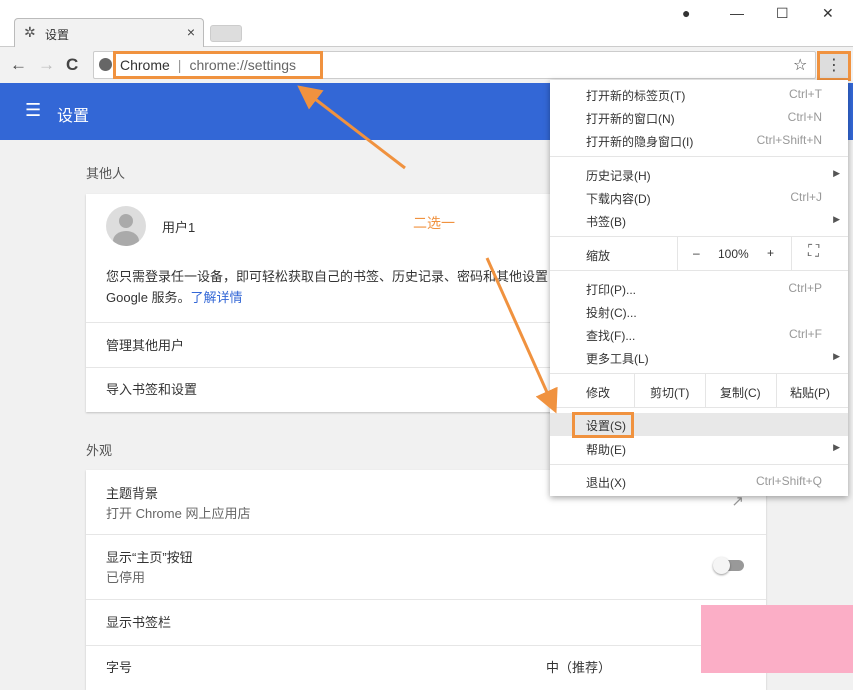 The image size is (853, 690). I want to click on arrow-to-url, so click(351, 127).